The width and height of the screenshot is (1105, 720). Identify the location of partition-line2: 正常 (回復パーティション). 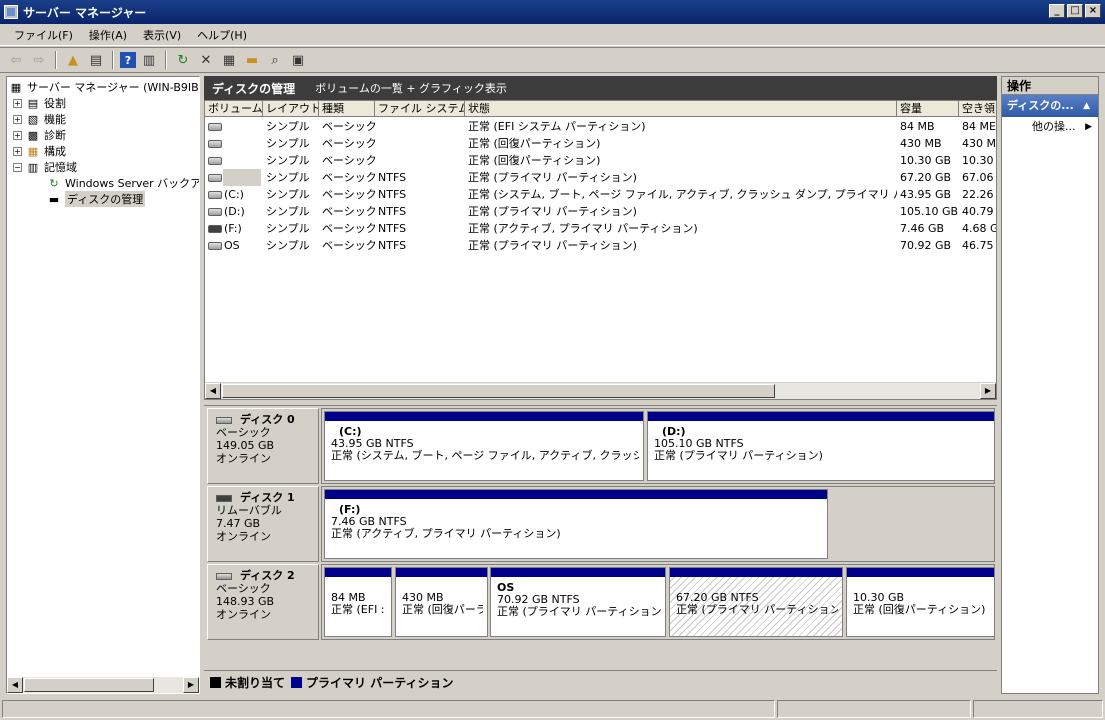
(919, 609).